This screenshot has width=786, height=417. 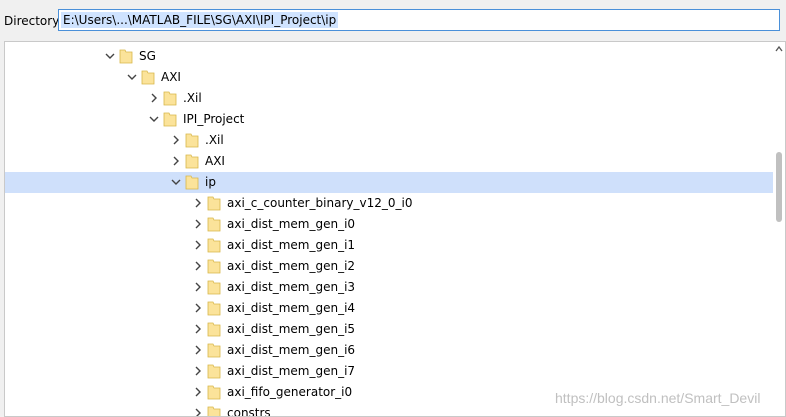 I want to click on vertical-scrollbar, so click(x=779, y=229).